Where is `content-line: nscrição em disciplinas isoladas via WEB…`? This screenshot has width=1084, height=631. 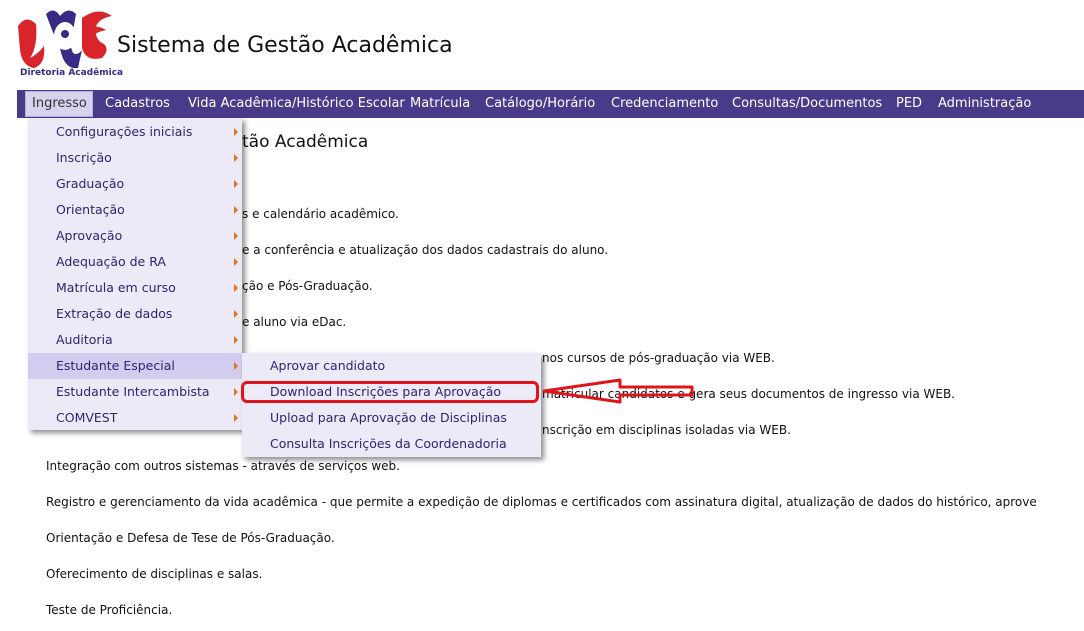 content-line: nscrição em disciplinas isoladas via WEB… is located at coordinates (666, 430).